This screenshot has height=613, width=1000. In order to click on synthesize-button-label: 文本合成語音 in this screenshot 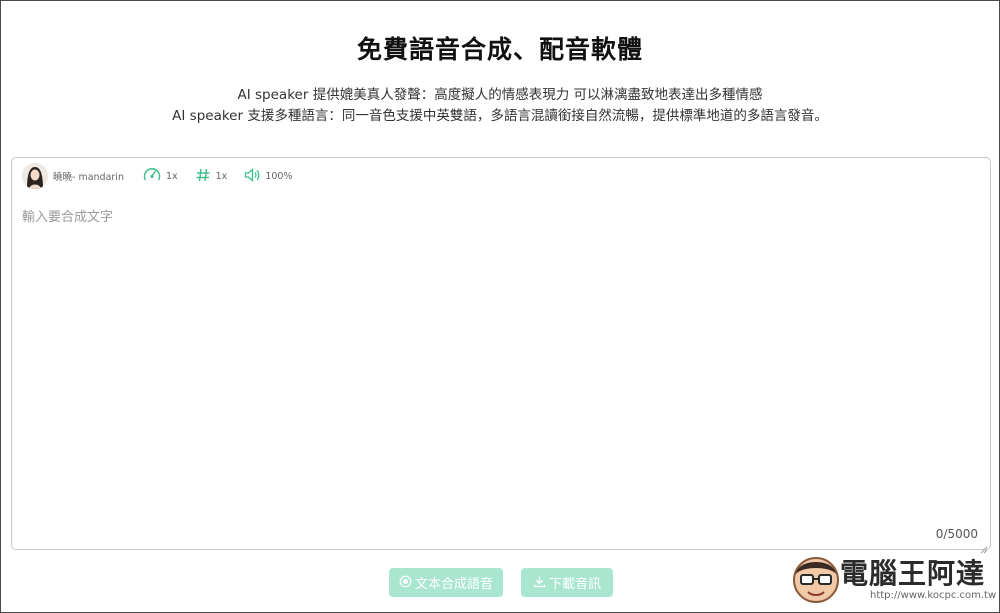, I will do `click(453, 583)`.